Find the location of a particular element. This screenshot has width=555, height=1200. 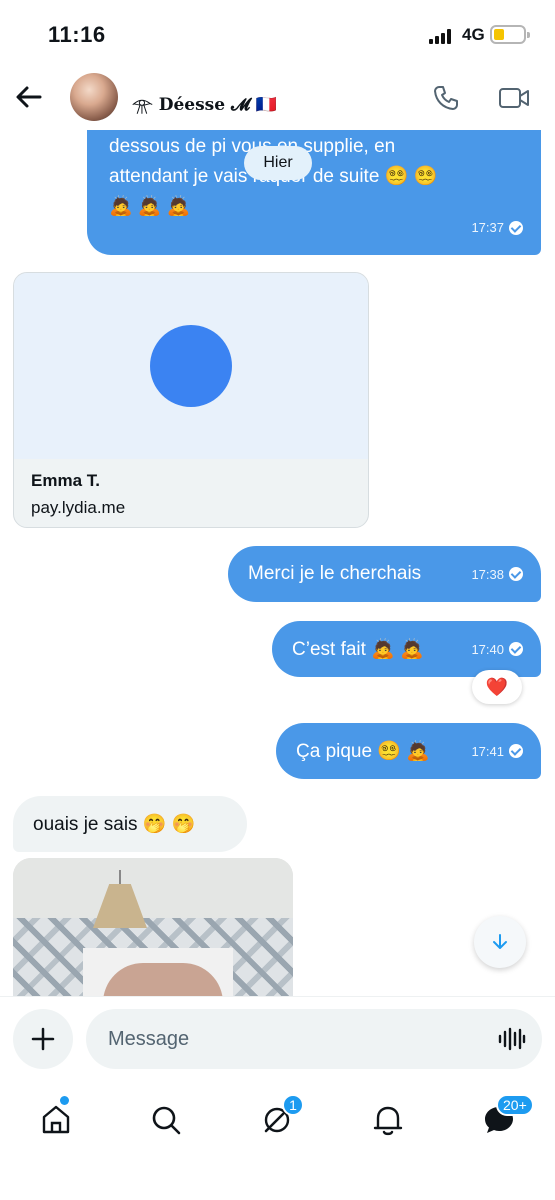

message-meta: 17:41 is located at coordinates (497, 751).